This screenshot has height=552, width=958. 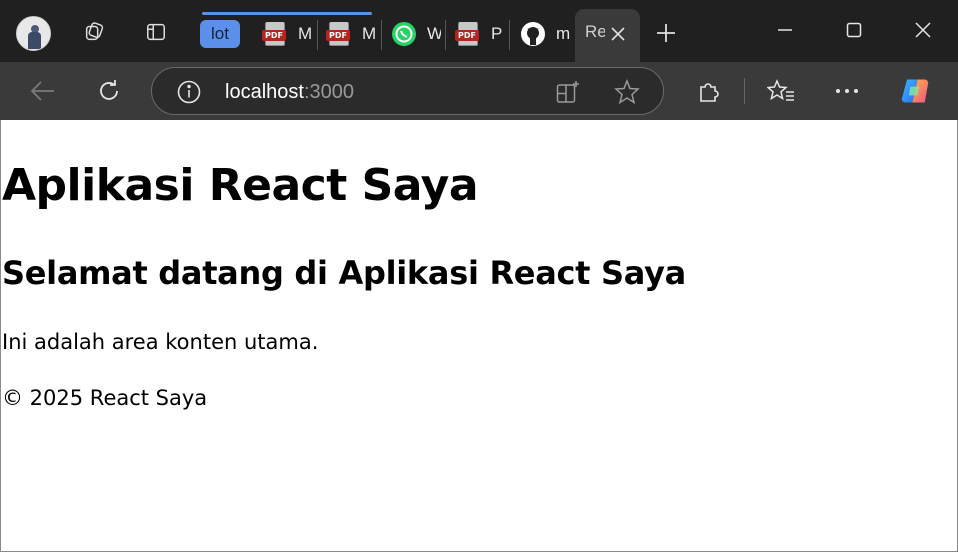 What do you see at coordinates (344, 273) in the screenshot?
I see `page-subtitle: Selamat datang di Aplikasi React Saya` at bounding box center [344, 273].